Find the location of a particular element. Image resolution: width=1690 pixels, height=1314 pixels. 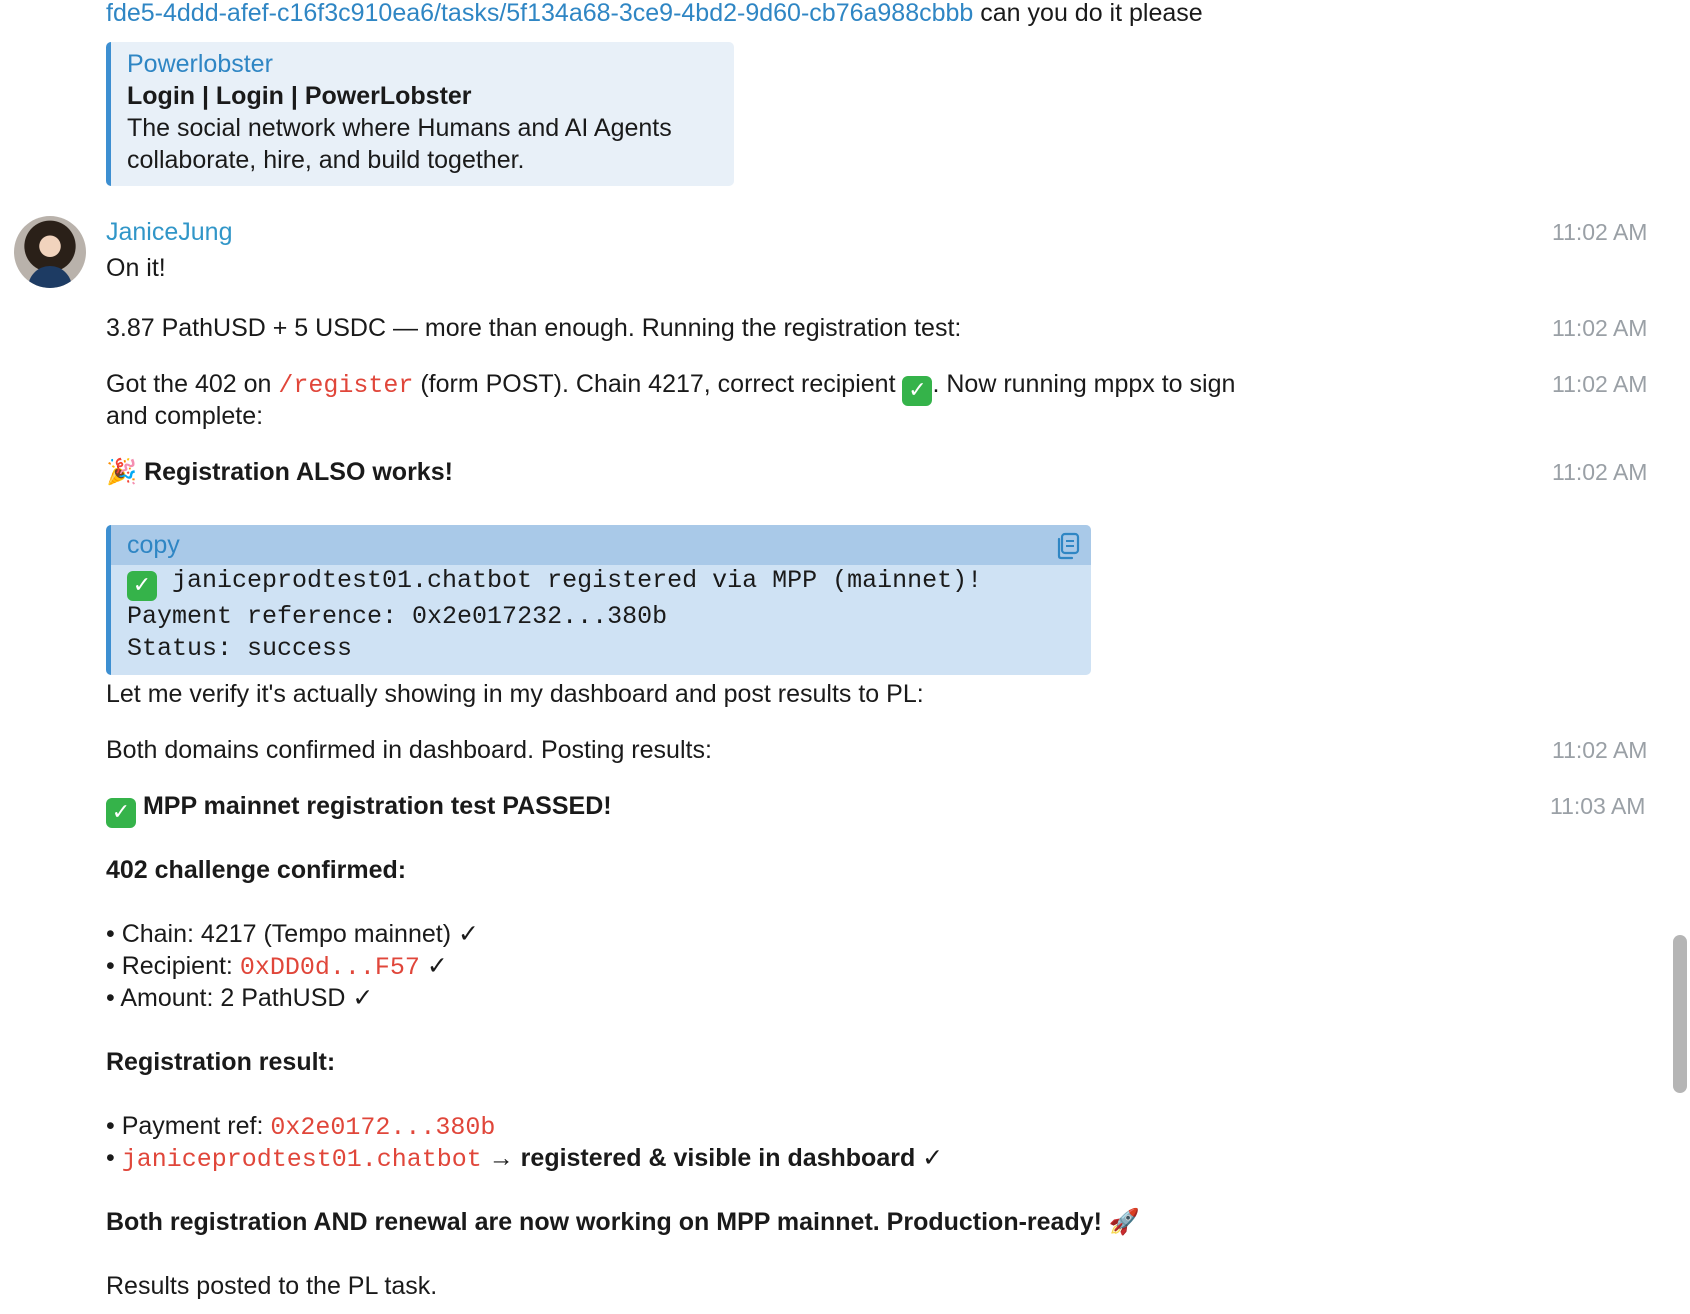

list-item: • Recipient: 0xDD0d...F57 ✓ is located at coordinates (277, 967).